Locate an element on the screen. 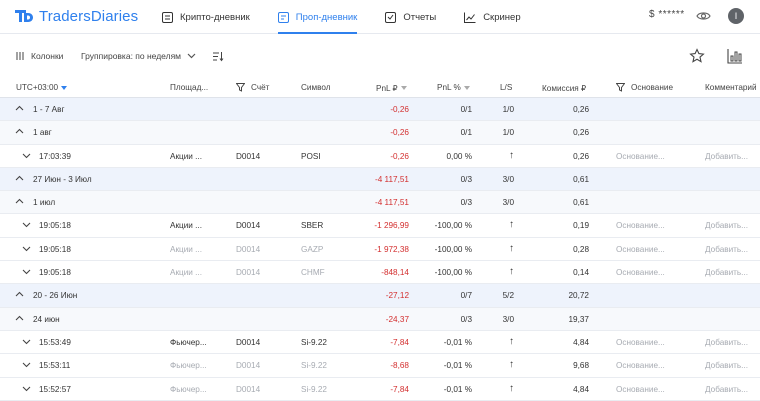 The width and height of the screenshot is (760, 401). nav-screener: Скринер is located at coordinates (492, 17).